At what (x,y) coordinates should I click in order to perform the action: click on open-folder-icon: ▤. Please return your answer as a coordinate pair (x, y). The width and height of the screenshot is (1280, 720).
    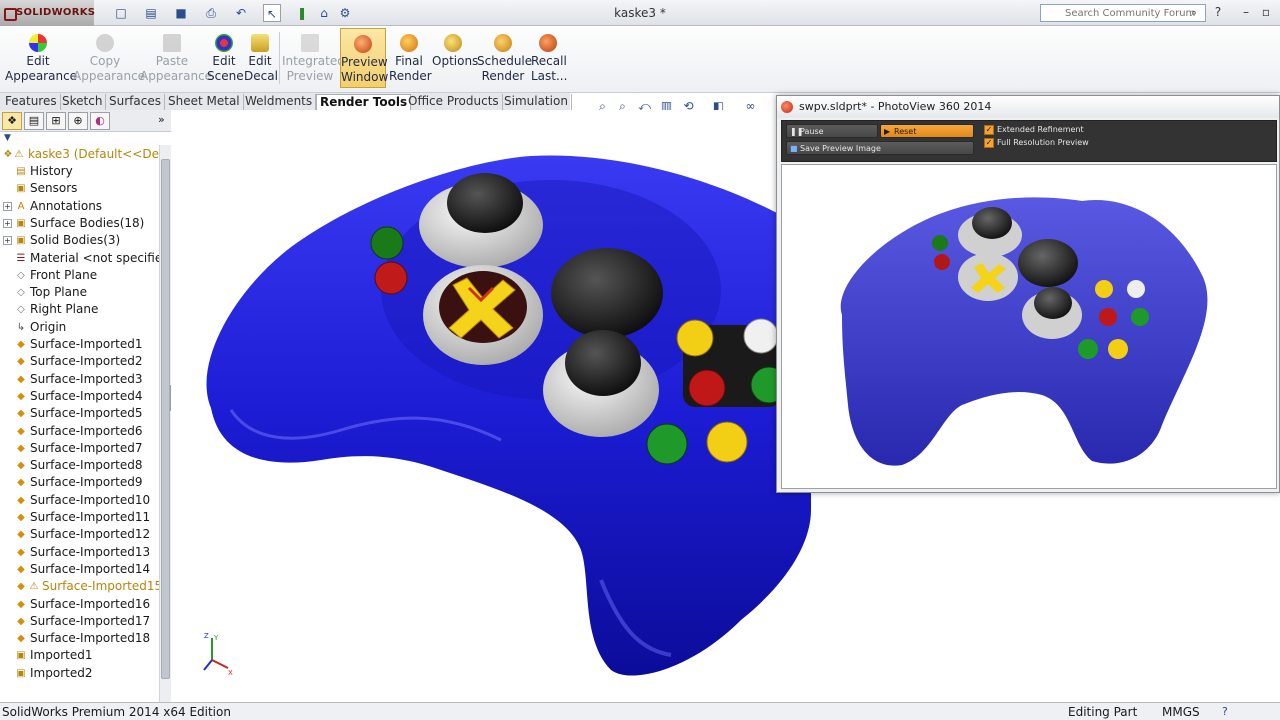
    Looking at the image, I should click on (151, 13).